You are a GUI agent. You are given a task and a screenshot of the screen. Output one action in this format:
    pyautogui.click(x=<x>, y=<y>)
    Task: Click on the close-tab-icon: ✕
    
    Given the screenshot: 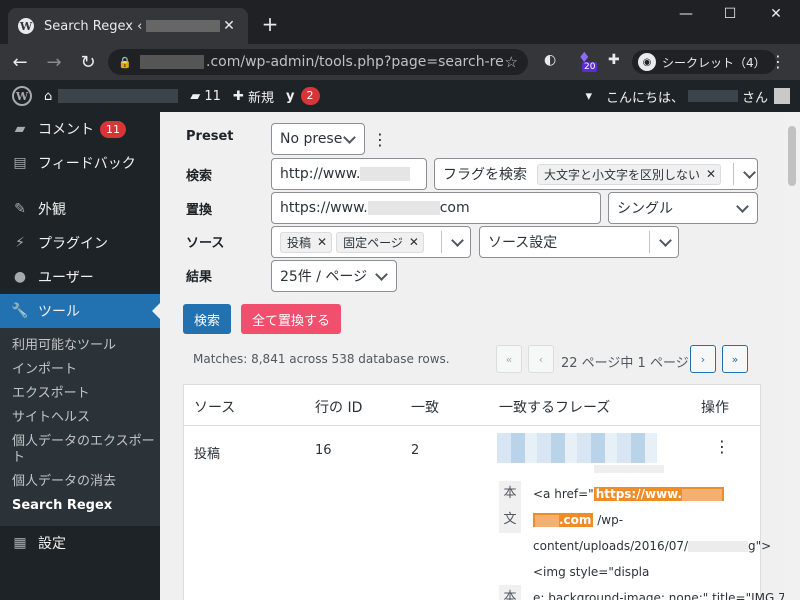 What is the action you would take?
    pyautogui.click(x=229, y=26)
    